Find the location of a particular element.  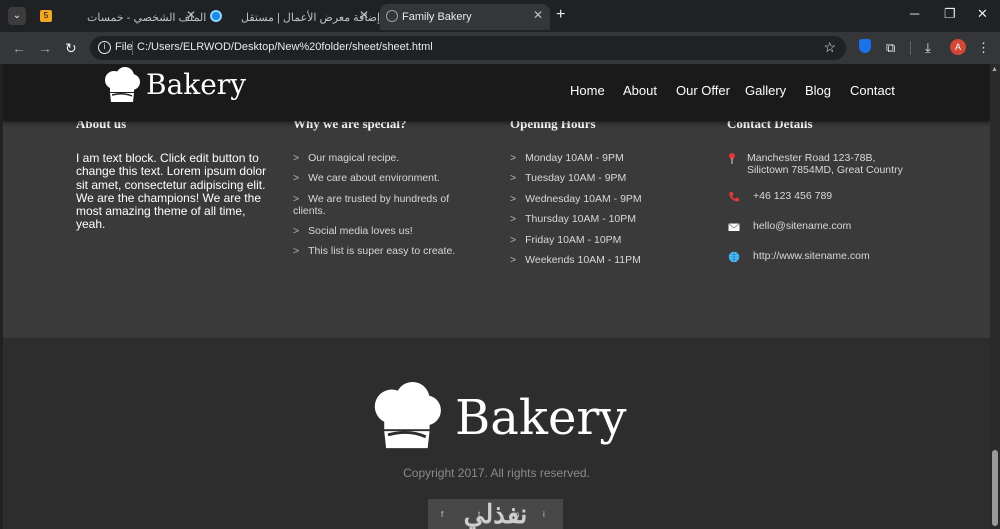

downloads-icon: ⤓ is located at coordinates (928, 48).